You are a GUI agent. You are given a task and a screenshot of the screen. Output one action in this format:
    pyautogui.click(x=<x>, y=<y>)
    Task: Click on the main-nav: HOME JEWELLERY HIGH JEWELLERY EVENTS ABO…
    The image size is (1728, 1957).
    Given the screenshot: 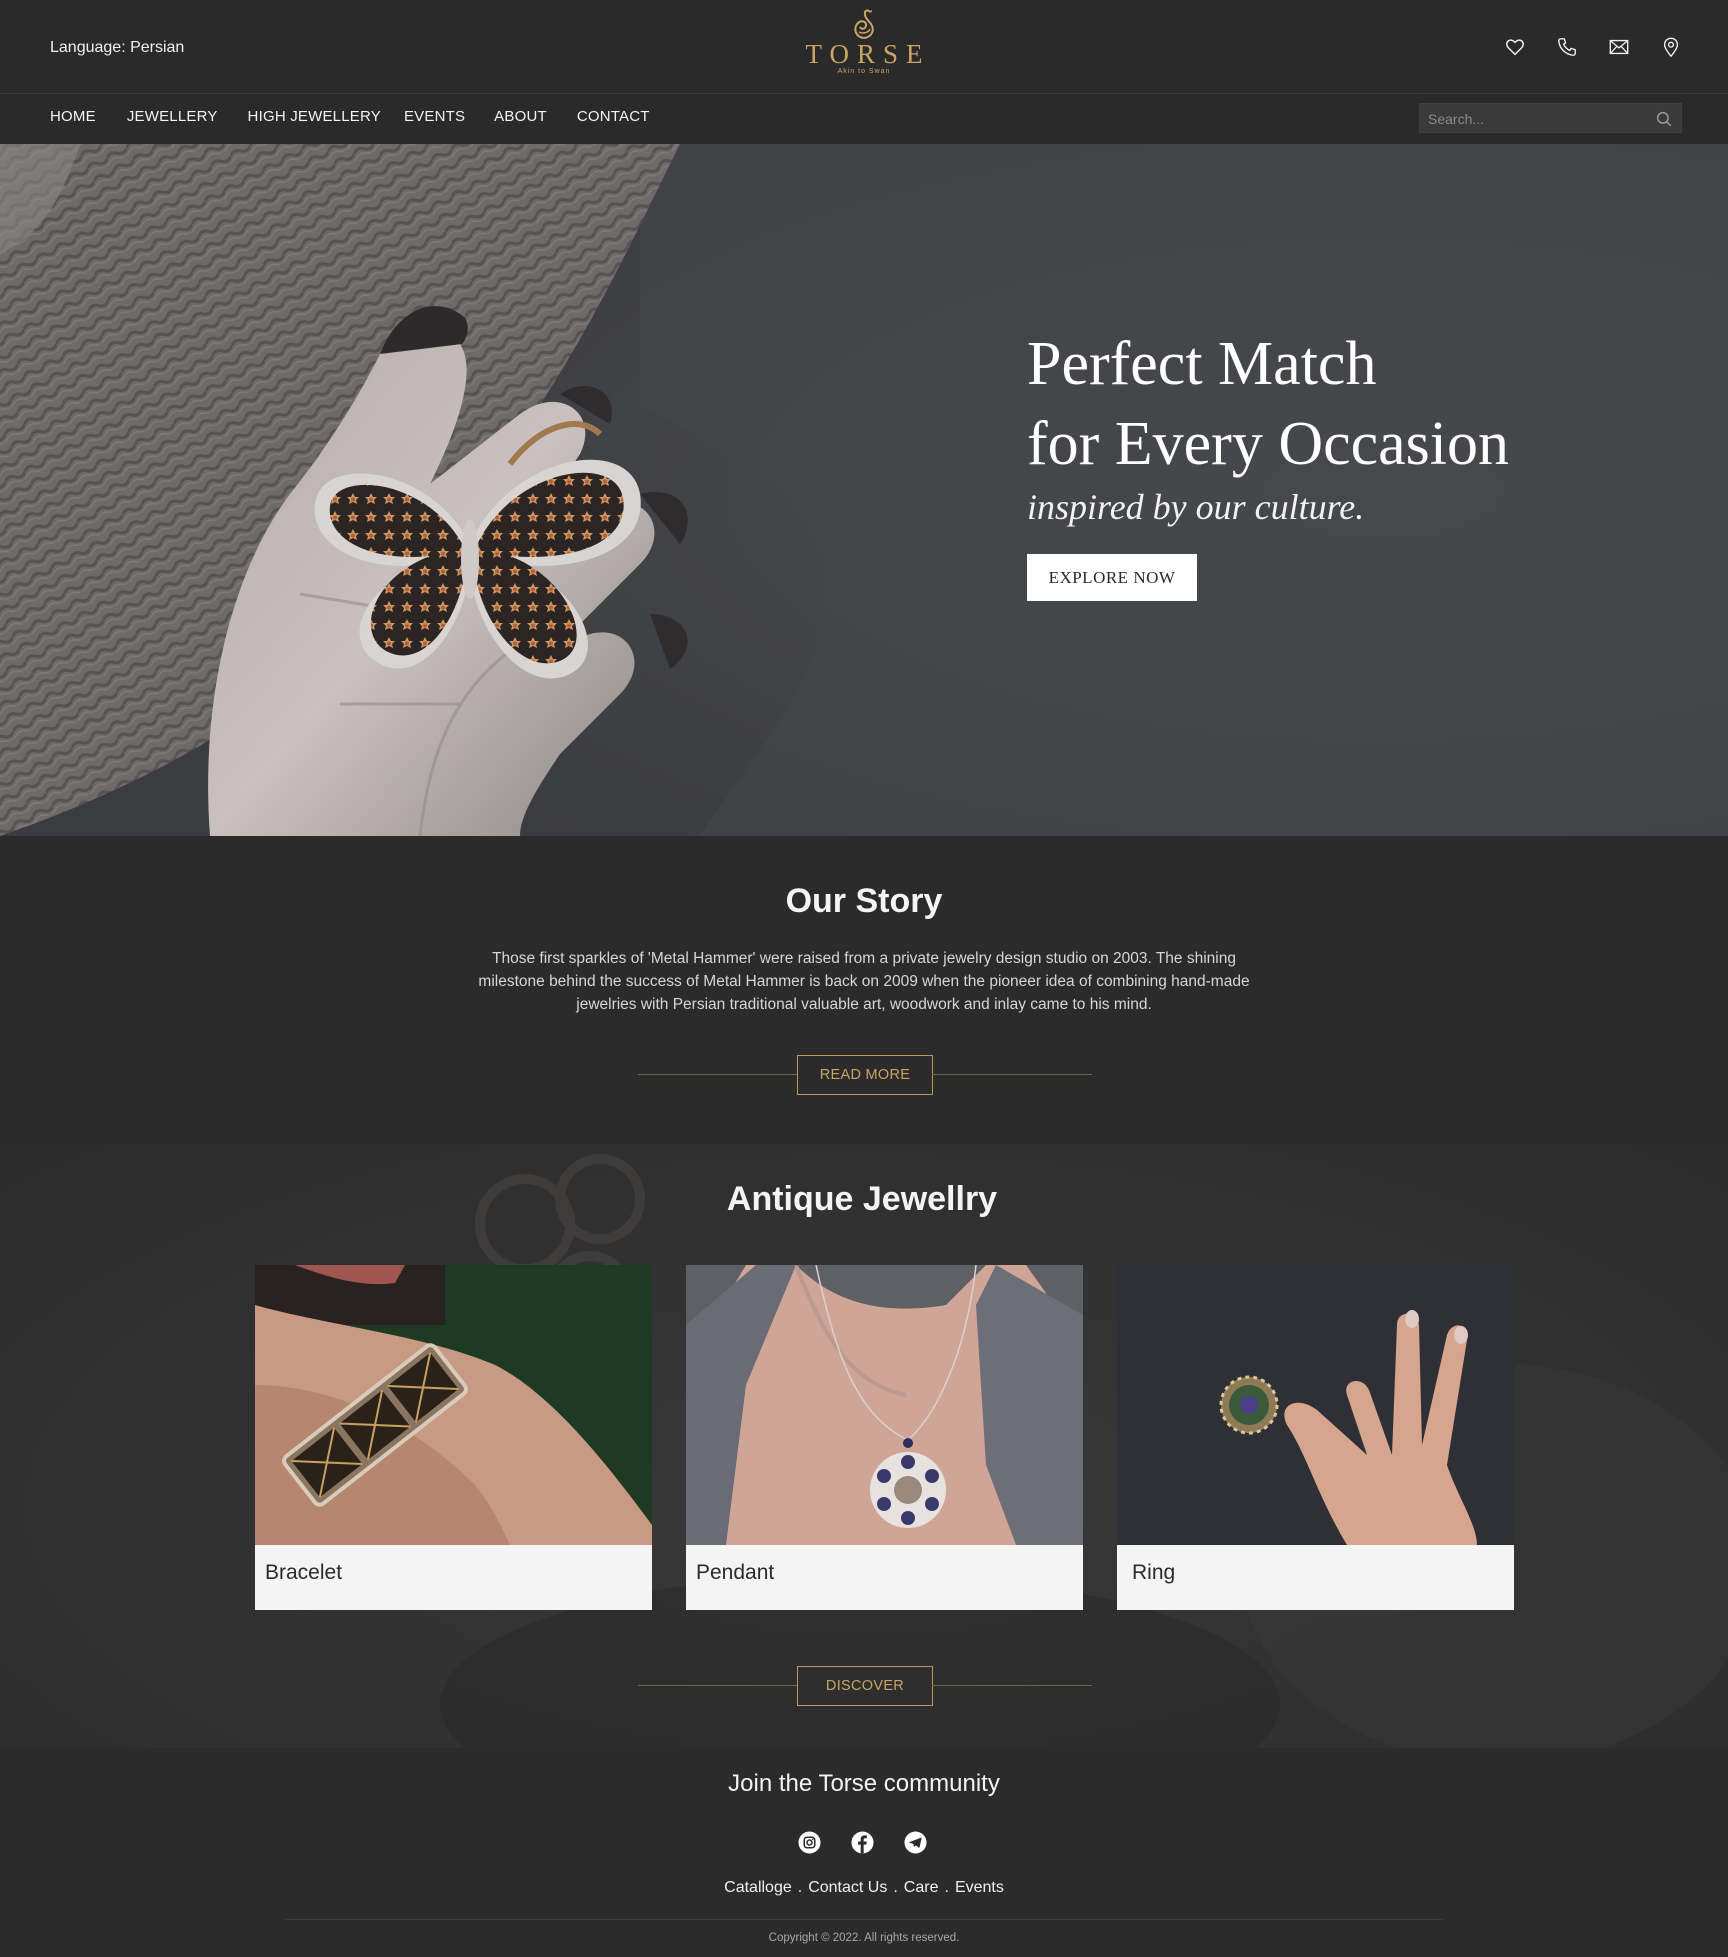 What is the action you would take?
    pyautogui.click(x=350, y=116)
    